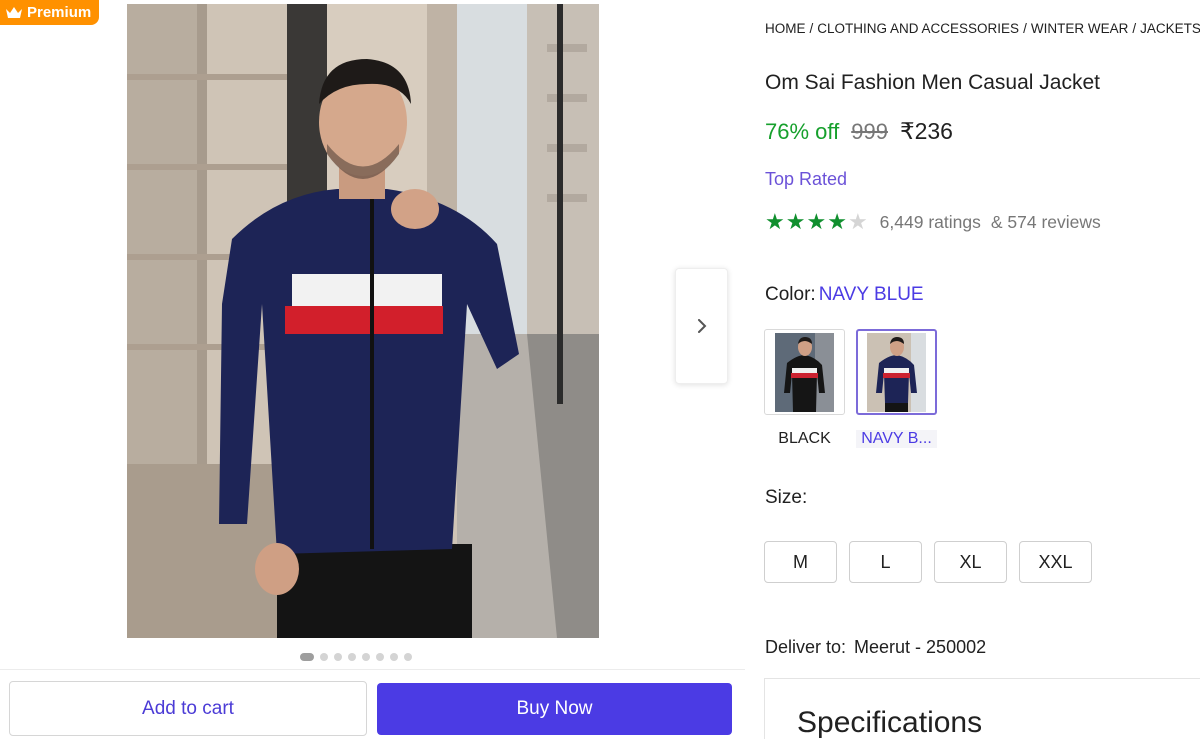 The height and width of the screenshot is (739, 1200). I want to click on color-option-label: BLACK, so click(804, 438).